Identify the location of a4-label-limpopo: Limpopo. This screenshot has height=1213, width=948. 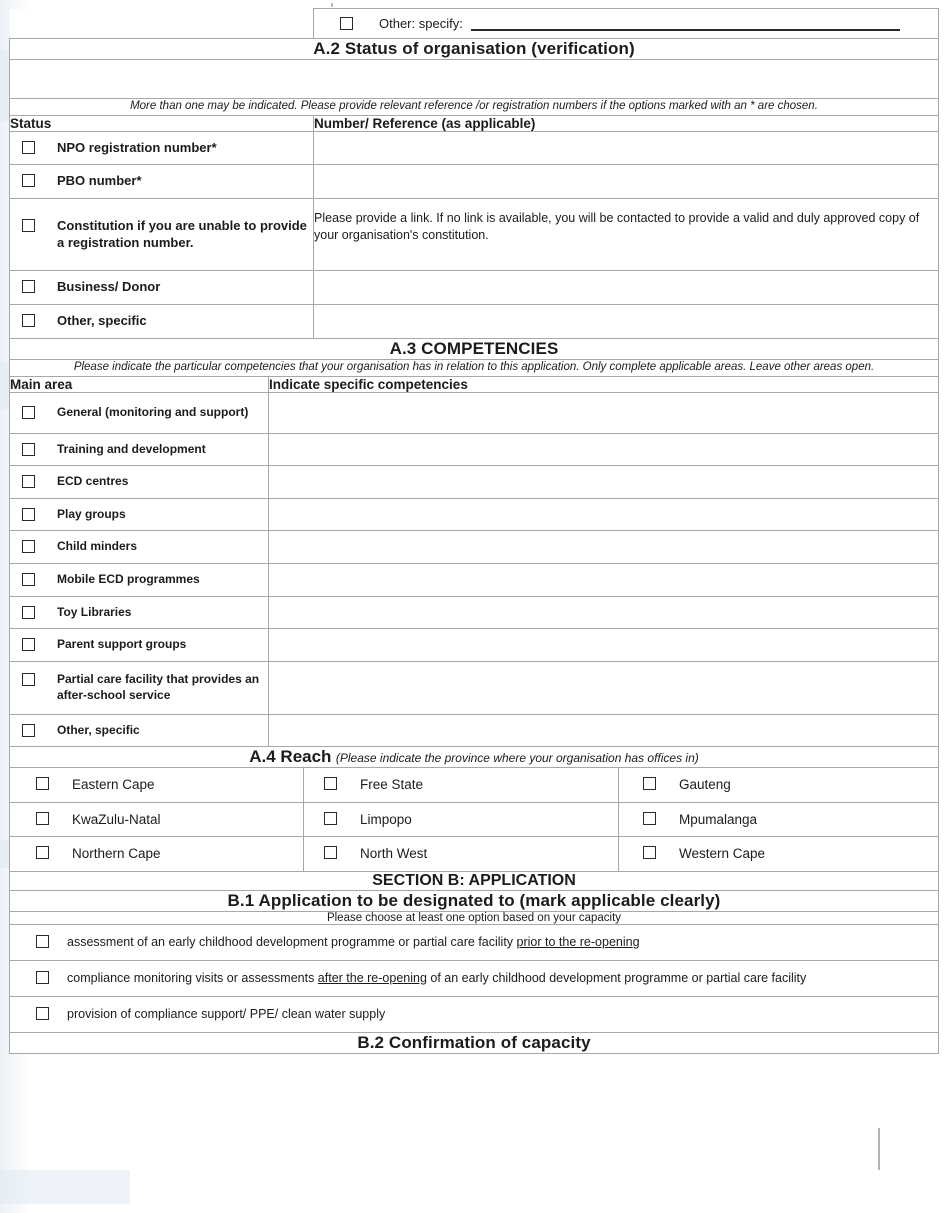
(386, 819).